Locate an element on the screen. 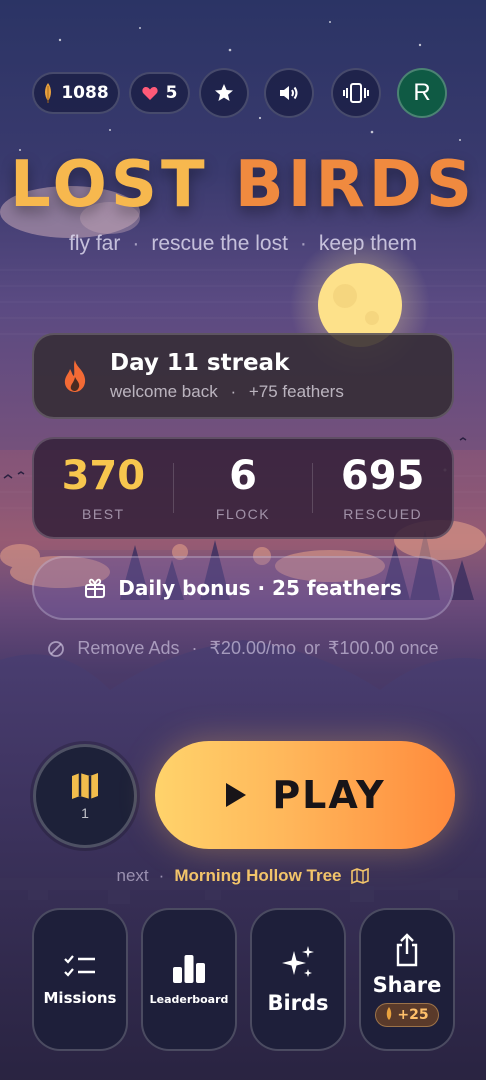  title-word-lost: LOST is located at coordinates (109, 185).